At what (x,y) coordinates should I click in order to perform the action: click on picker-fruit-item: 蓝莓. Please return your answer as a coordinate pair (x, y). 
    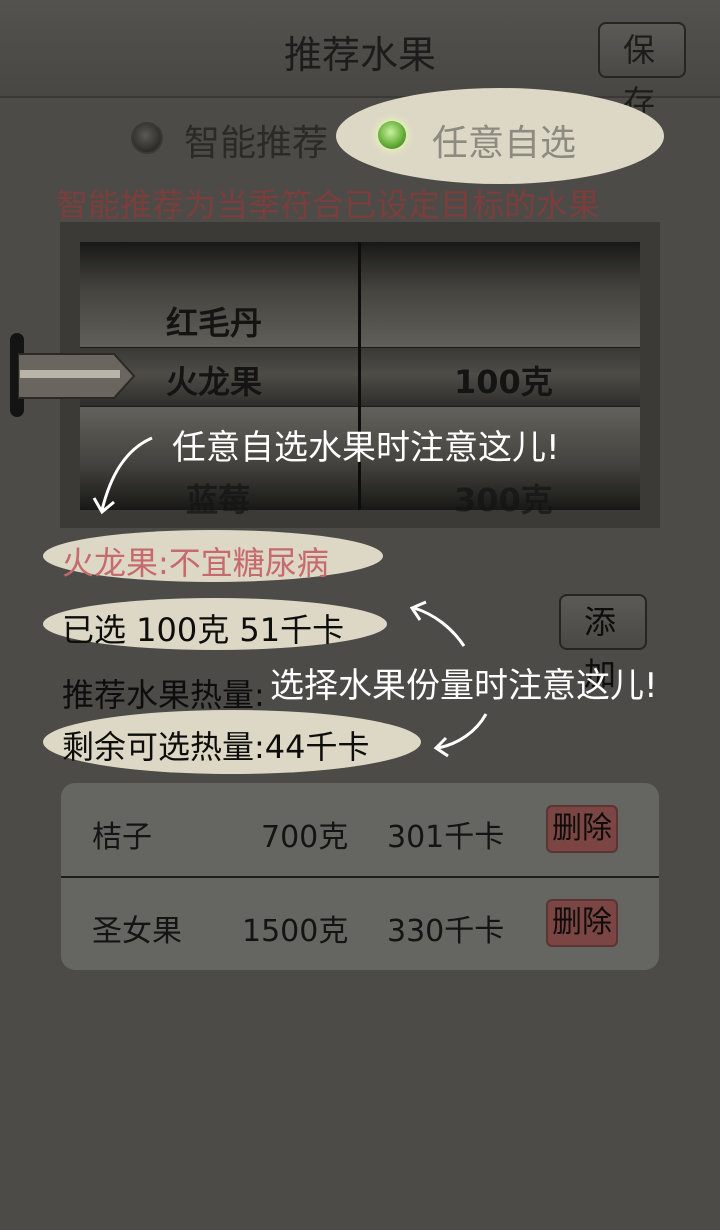
    Looking at the image, I should click on (218, 498).